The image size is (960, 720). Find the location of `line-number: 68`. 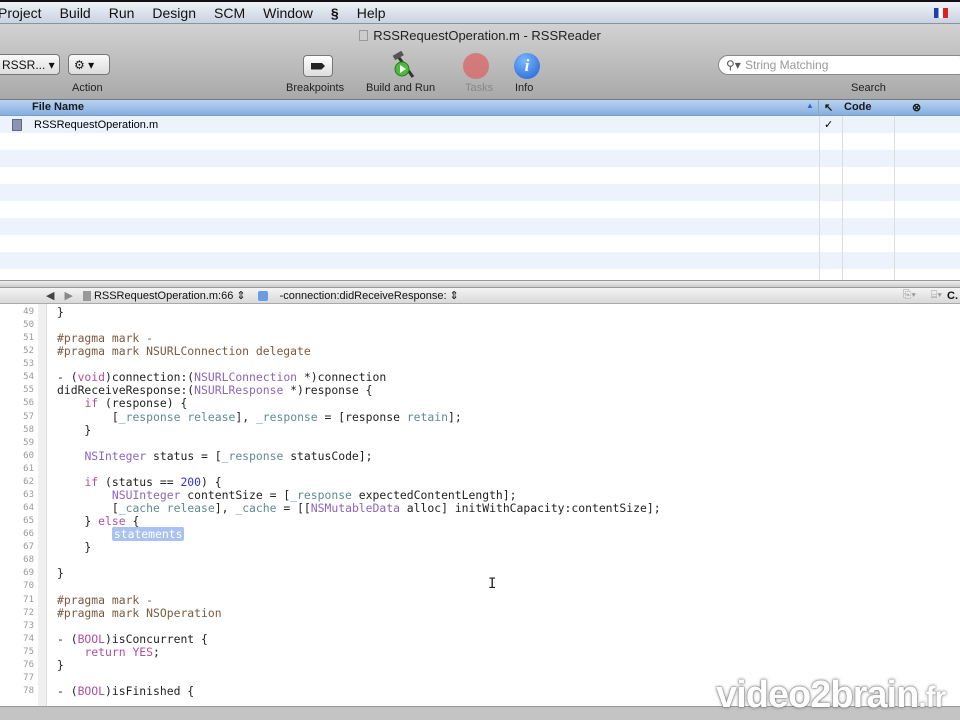

line-number: 68 is located at coordinates (28, 560).